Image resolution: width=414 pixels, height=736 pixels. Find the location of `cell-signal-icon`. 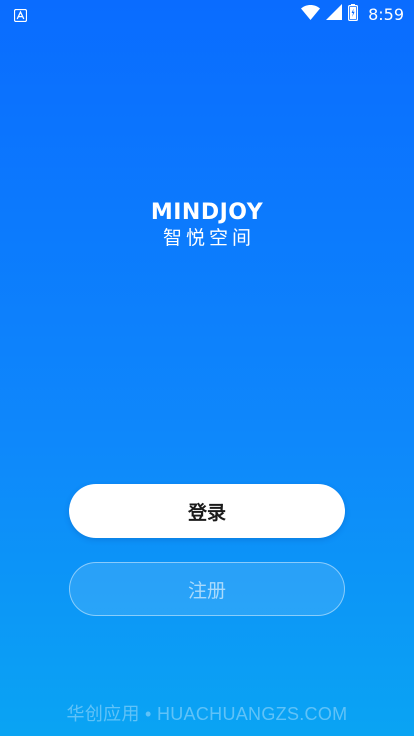

cell-signal-icon is located at coordinates (334, 14).